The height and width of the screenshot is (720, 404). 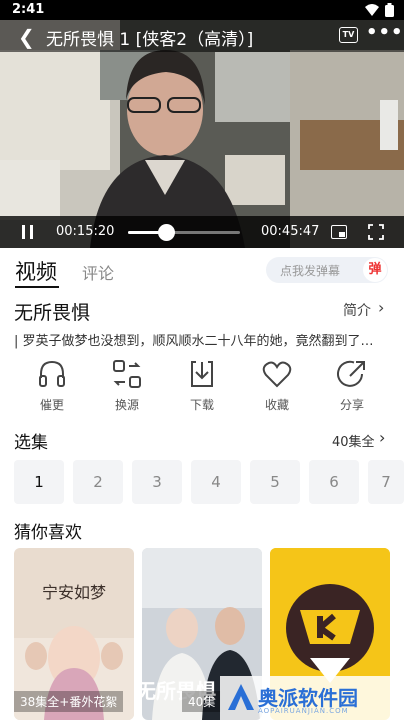 What do you see at coordinates (290, 231) in the screenshot?
I see `total-time: 00:45:47` at bounding box center [290, 231].